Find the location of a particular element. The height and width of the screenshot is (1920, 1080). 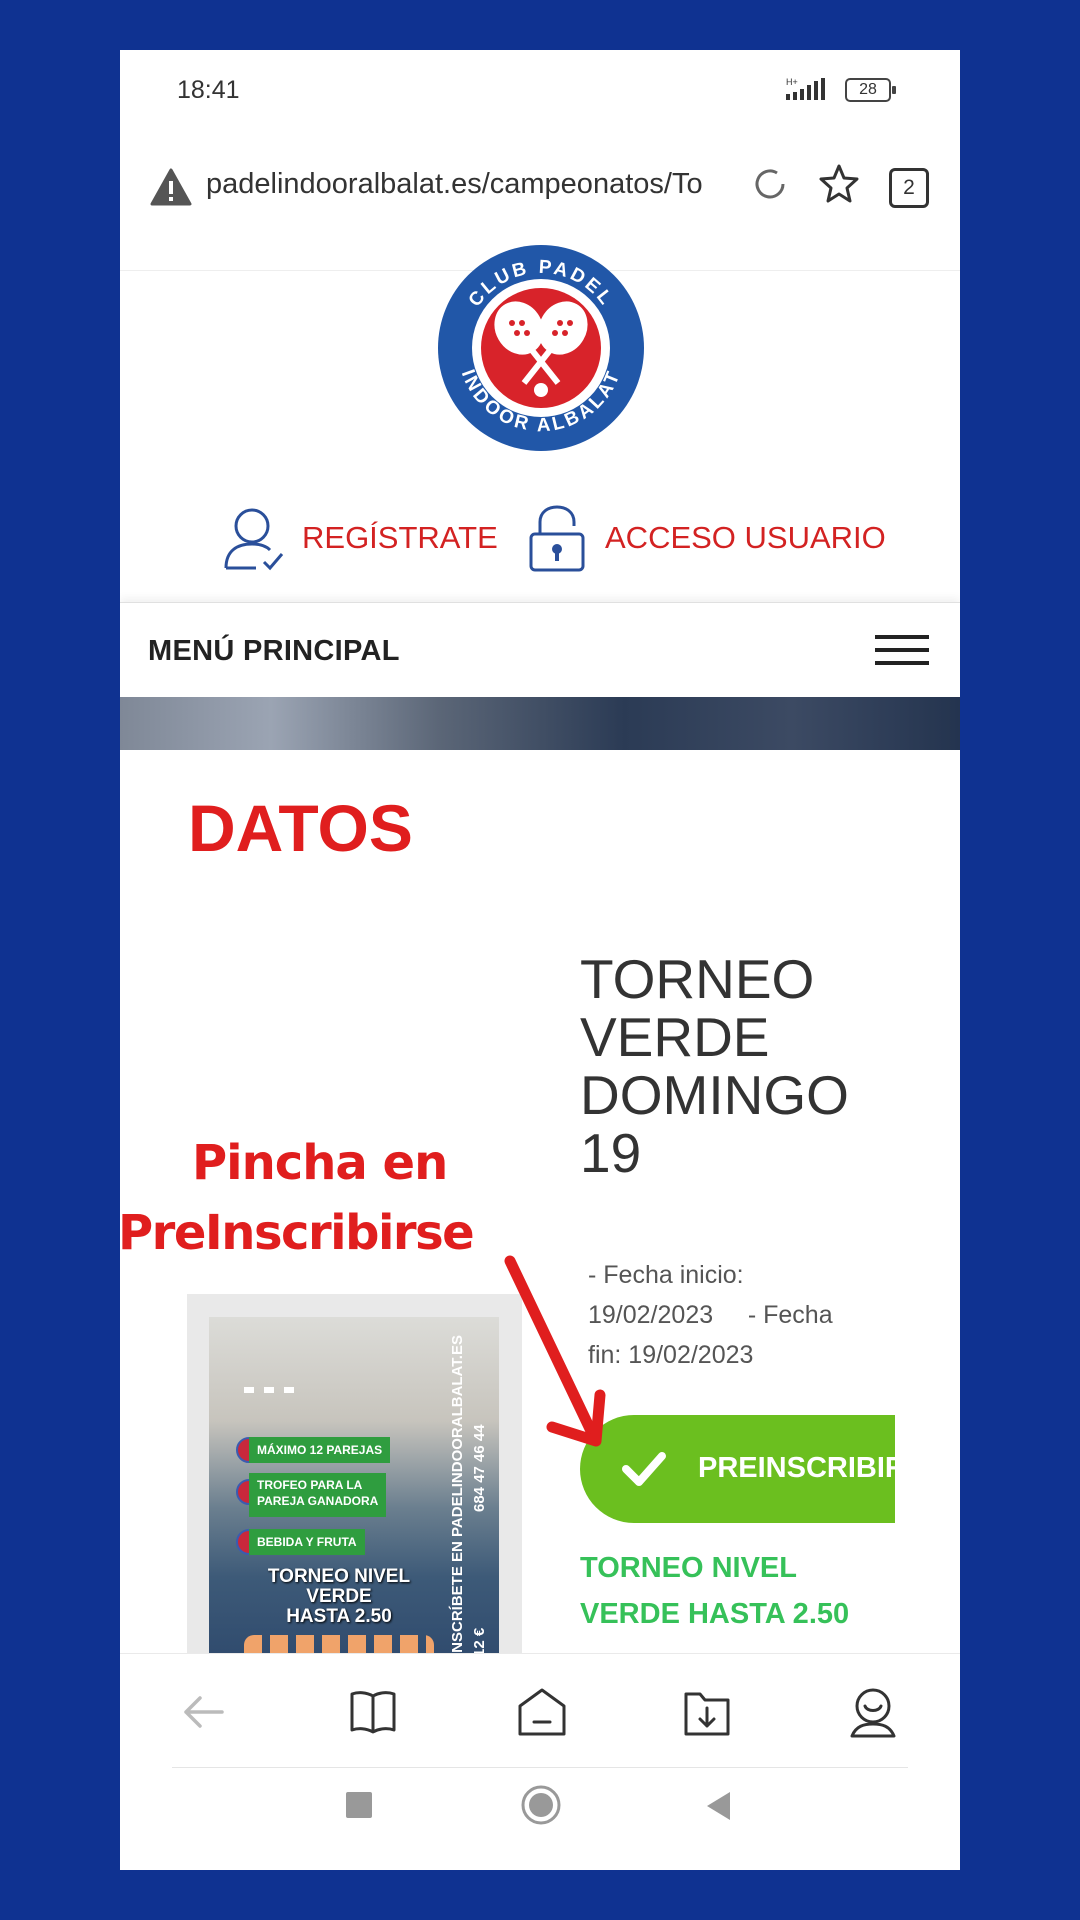

dates-line: - Fecha inicio: is located at coordinates (666, 1275).